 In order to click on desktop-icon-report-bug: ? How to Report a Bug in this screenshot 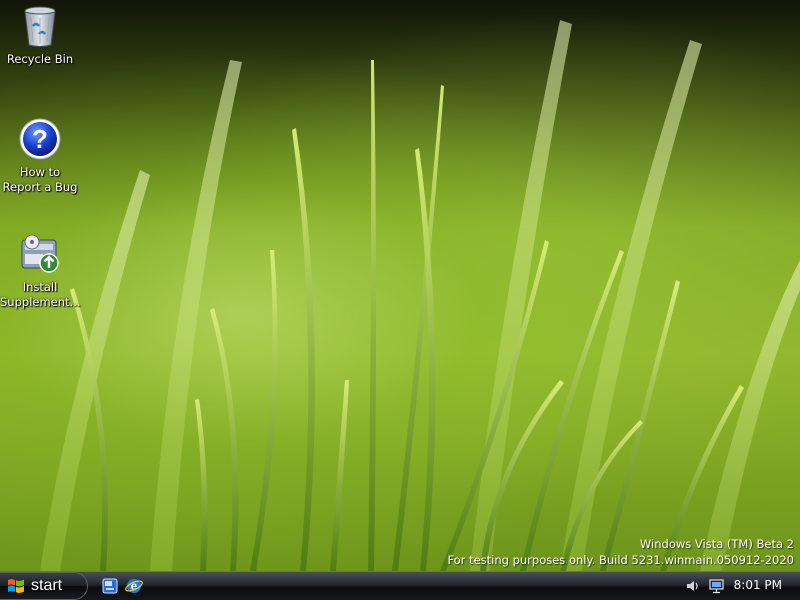, I will do `click(40, 156)`.